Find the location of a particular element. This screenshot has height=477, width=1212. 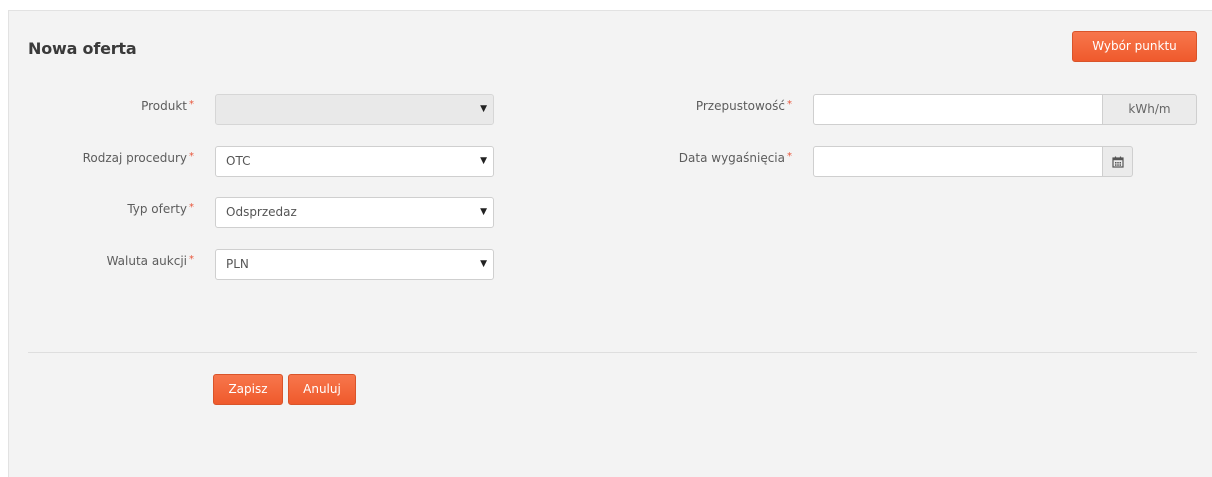

offer-type-label: Typ oferty * is located at coordinates (160, 209).